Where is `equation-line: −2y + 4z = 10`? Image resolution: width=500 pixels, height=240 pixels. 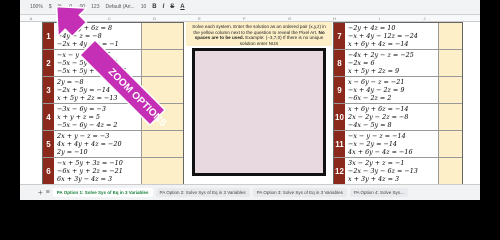
equation-line: −2y + 4z = 10 is located at coordinates (372, 28).